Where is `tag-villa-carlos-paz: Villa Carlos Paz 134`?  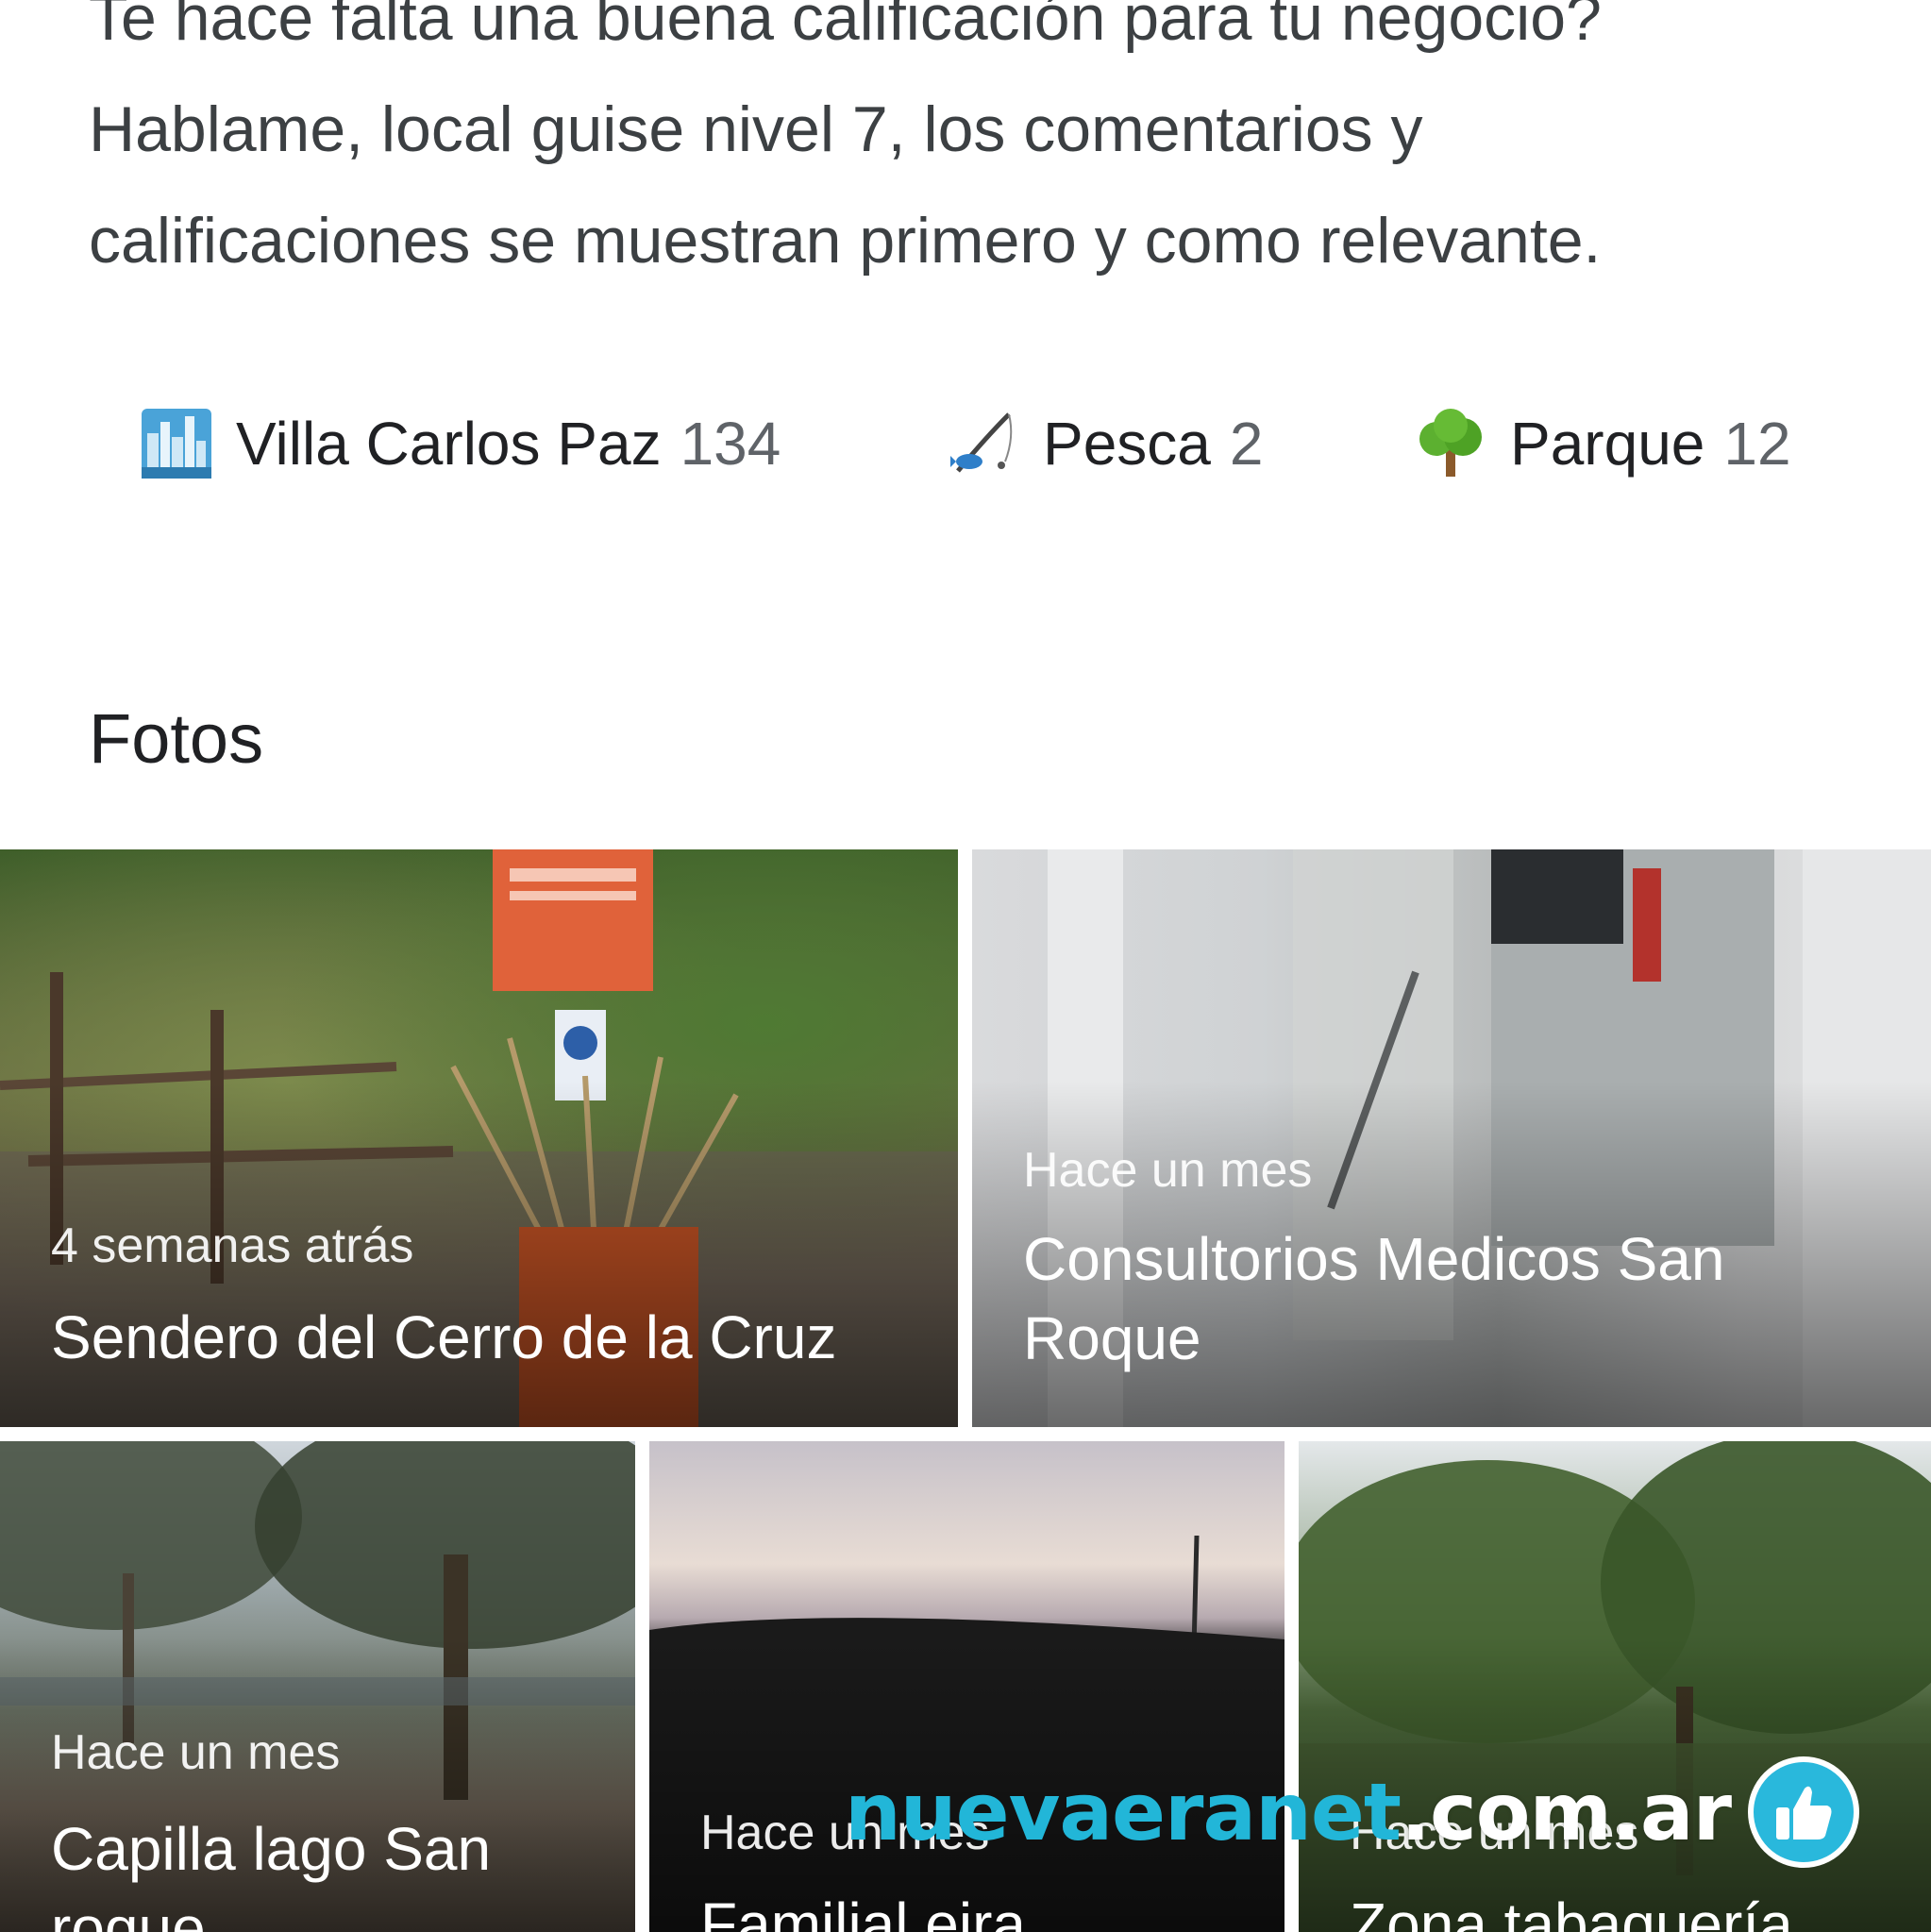 tag-villa-carlos-paz: Villa Carlos Paz 134 is located at coordinates (461, 443).